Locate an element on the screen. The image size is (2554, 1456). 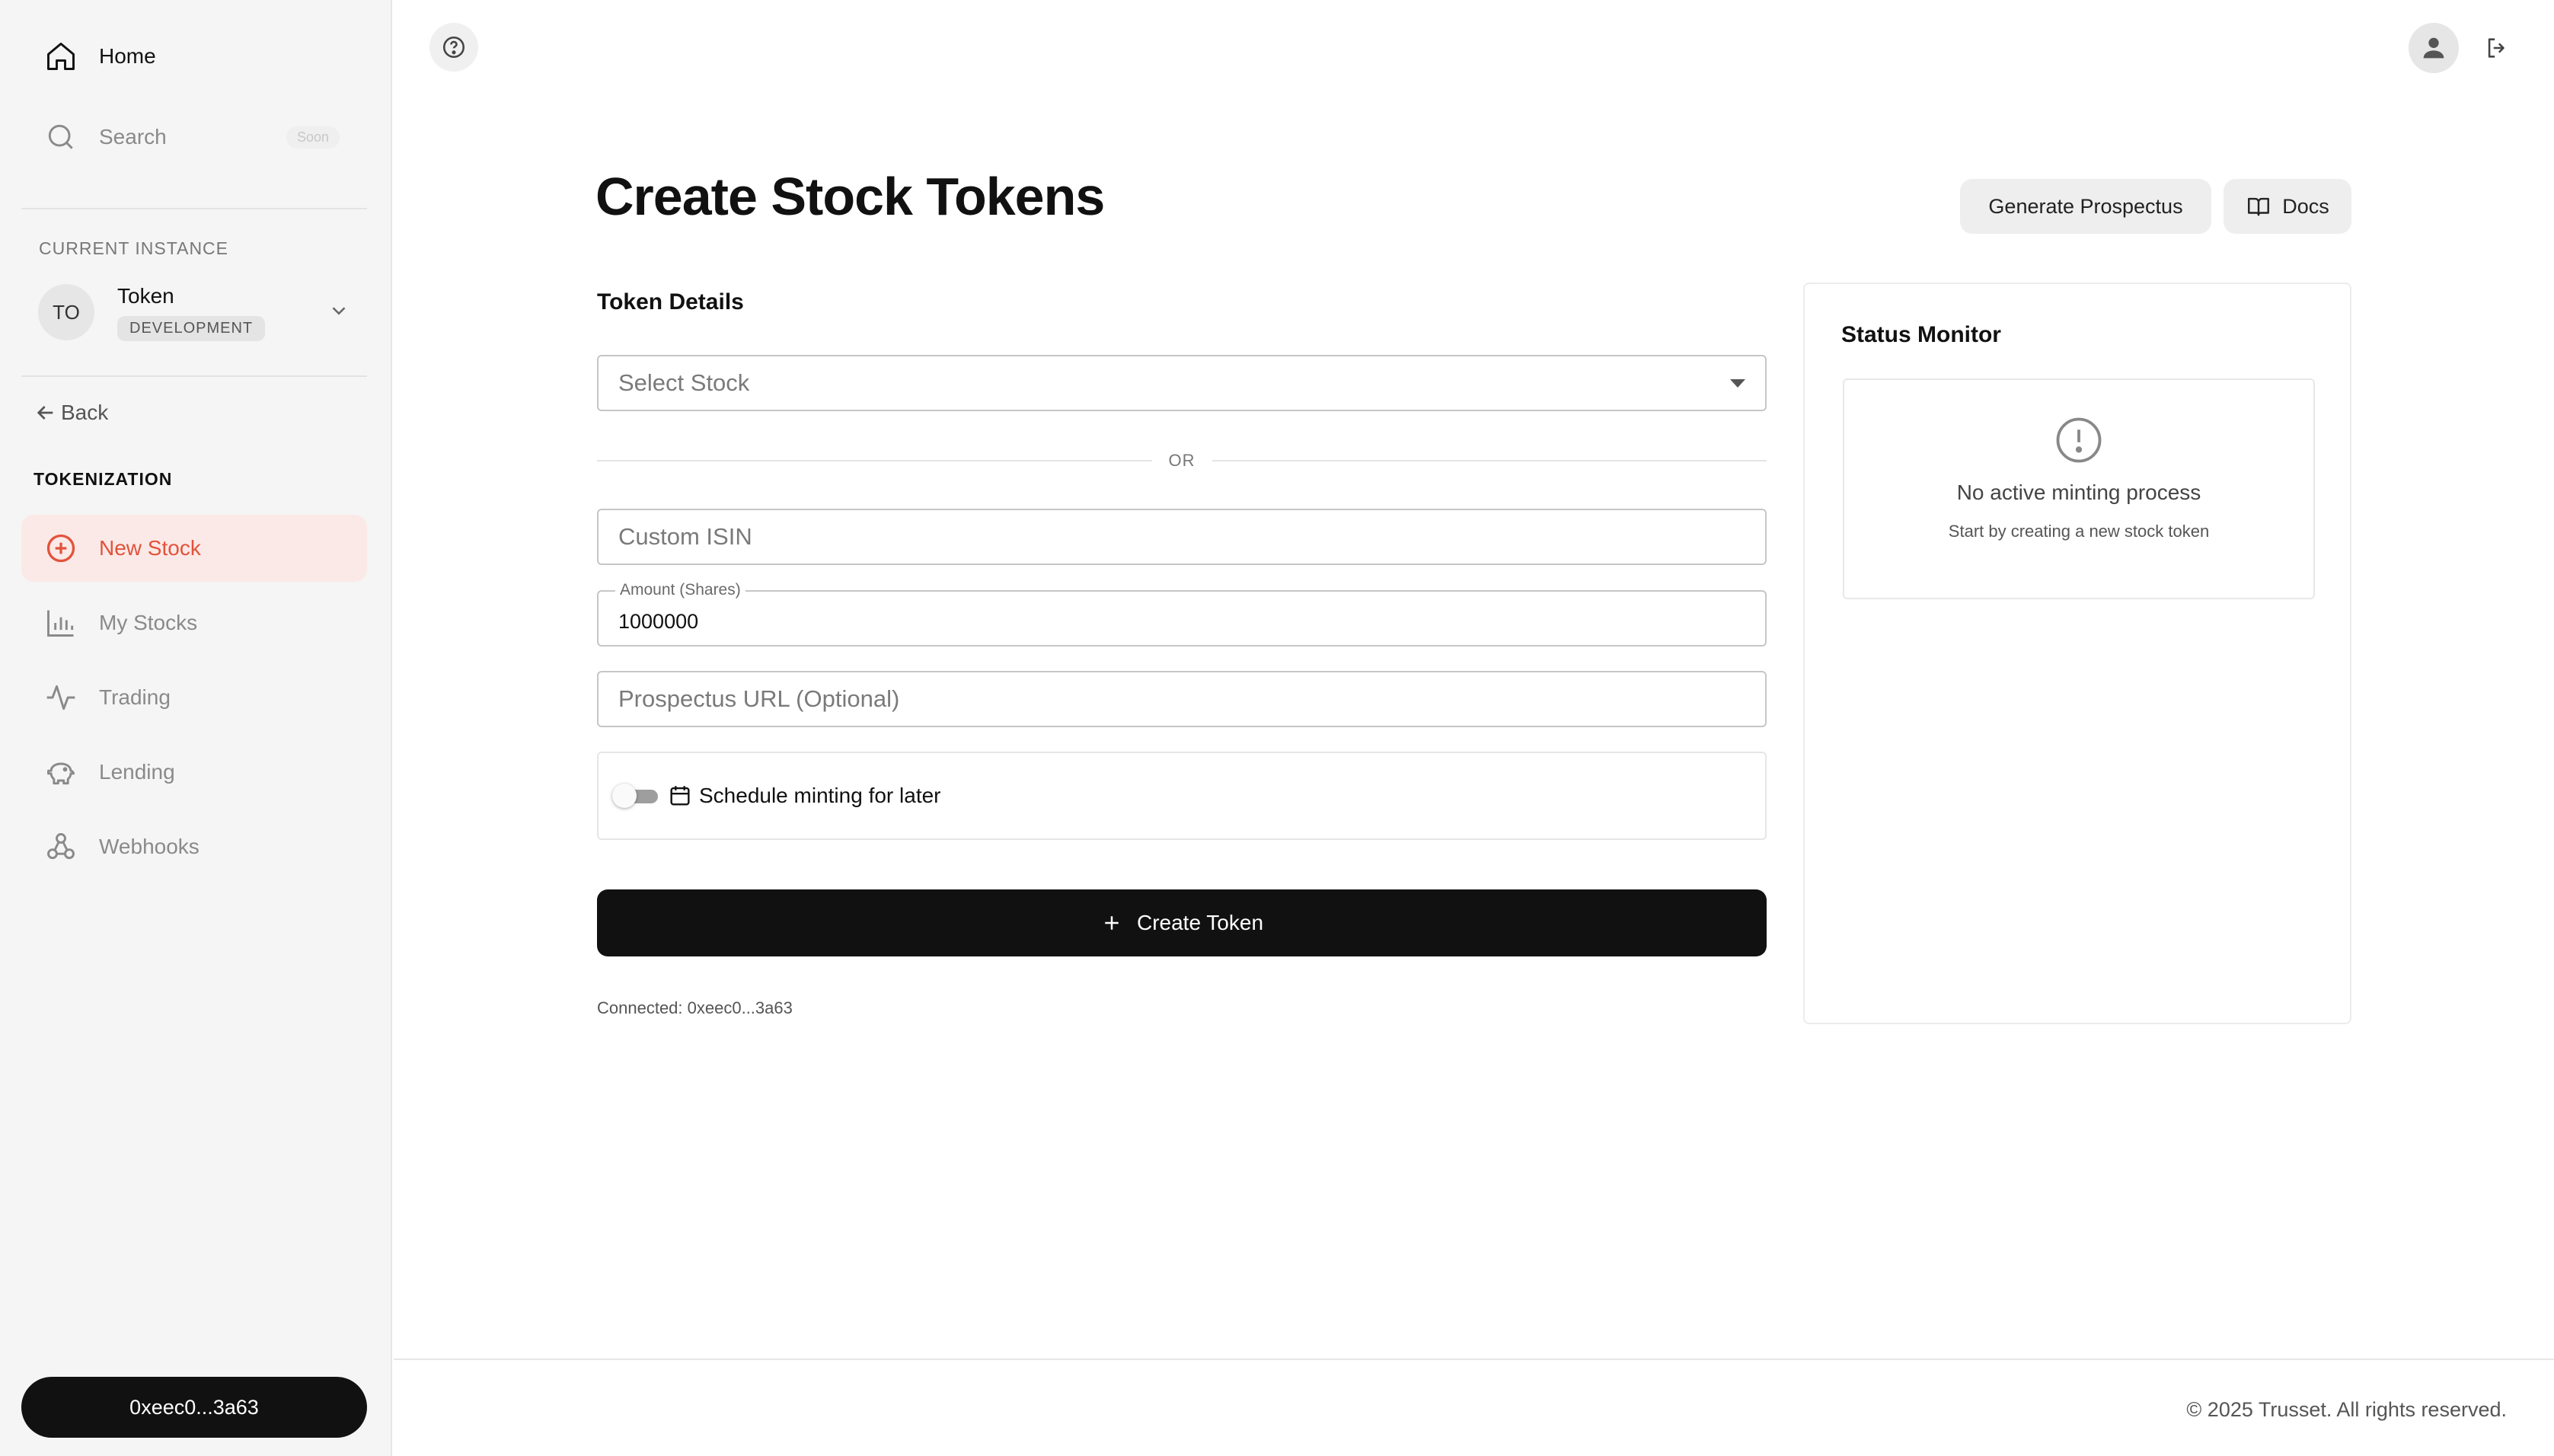
home-icon is located at coordinates (61, 56).